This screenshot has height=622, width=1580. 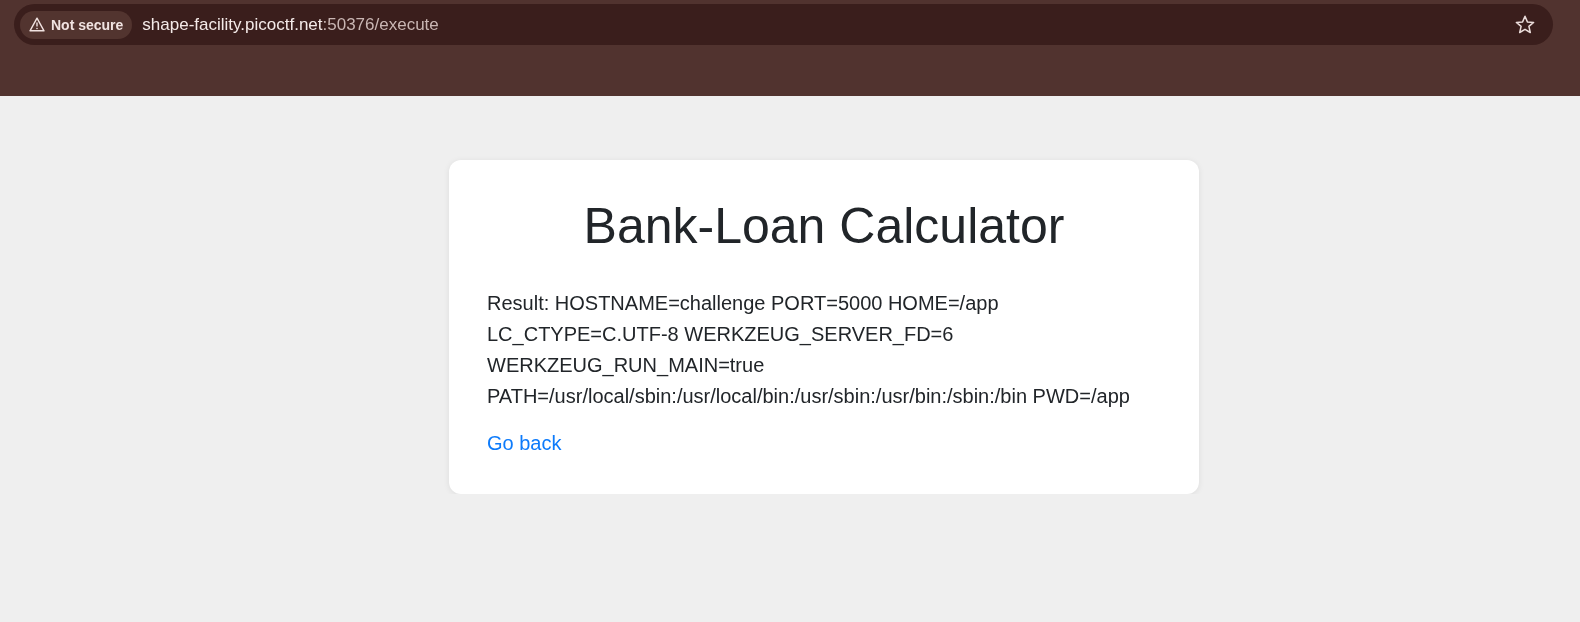 I want to click on result-text: Result: HOSTNAME=challenge PORT=5000 HOME=/app LC_CTYPE=C.UTF-8 WERKZEUG_SERVER_FD=6 WERKZEUG_RUN_MAIN=true PATH=/usr/local/sbin:/usr/local/bin:/usr/sbin:/usr/bin:/sbin:/bin PWD=/app, so click(x=809, y=350).